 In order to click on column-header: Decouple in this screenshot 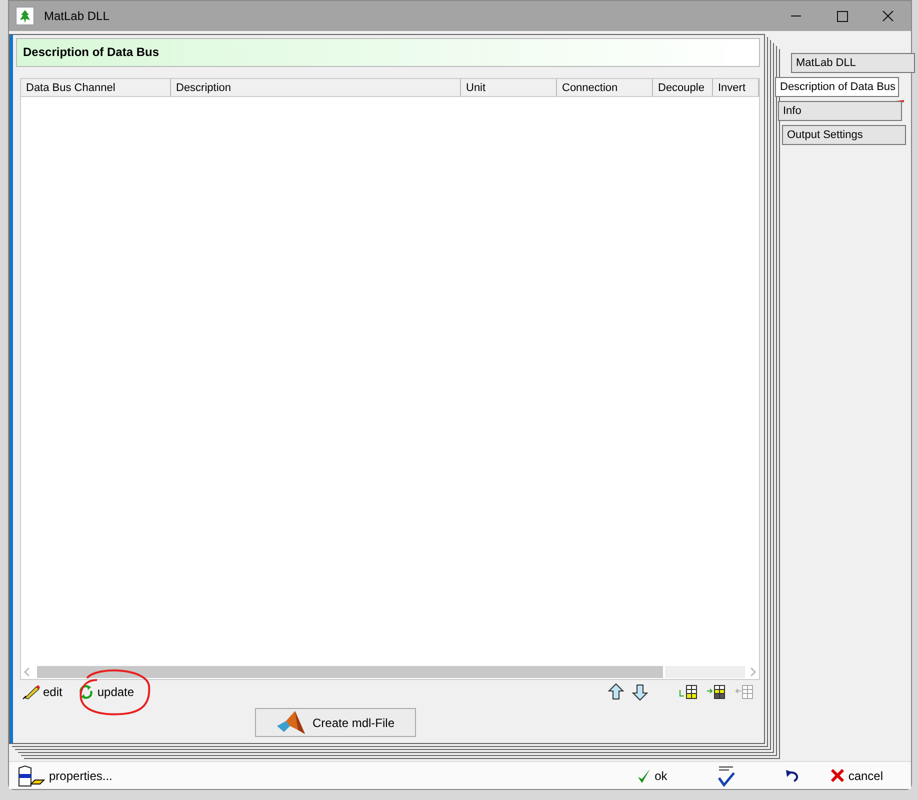, I will do `click(683, 88)`.